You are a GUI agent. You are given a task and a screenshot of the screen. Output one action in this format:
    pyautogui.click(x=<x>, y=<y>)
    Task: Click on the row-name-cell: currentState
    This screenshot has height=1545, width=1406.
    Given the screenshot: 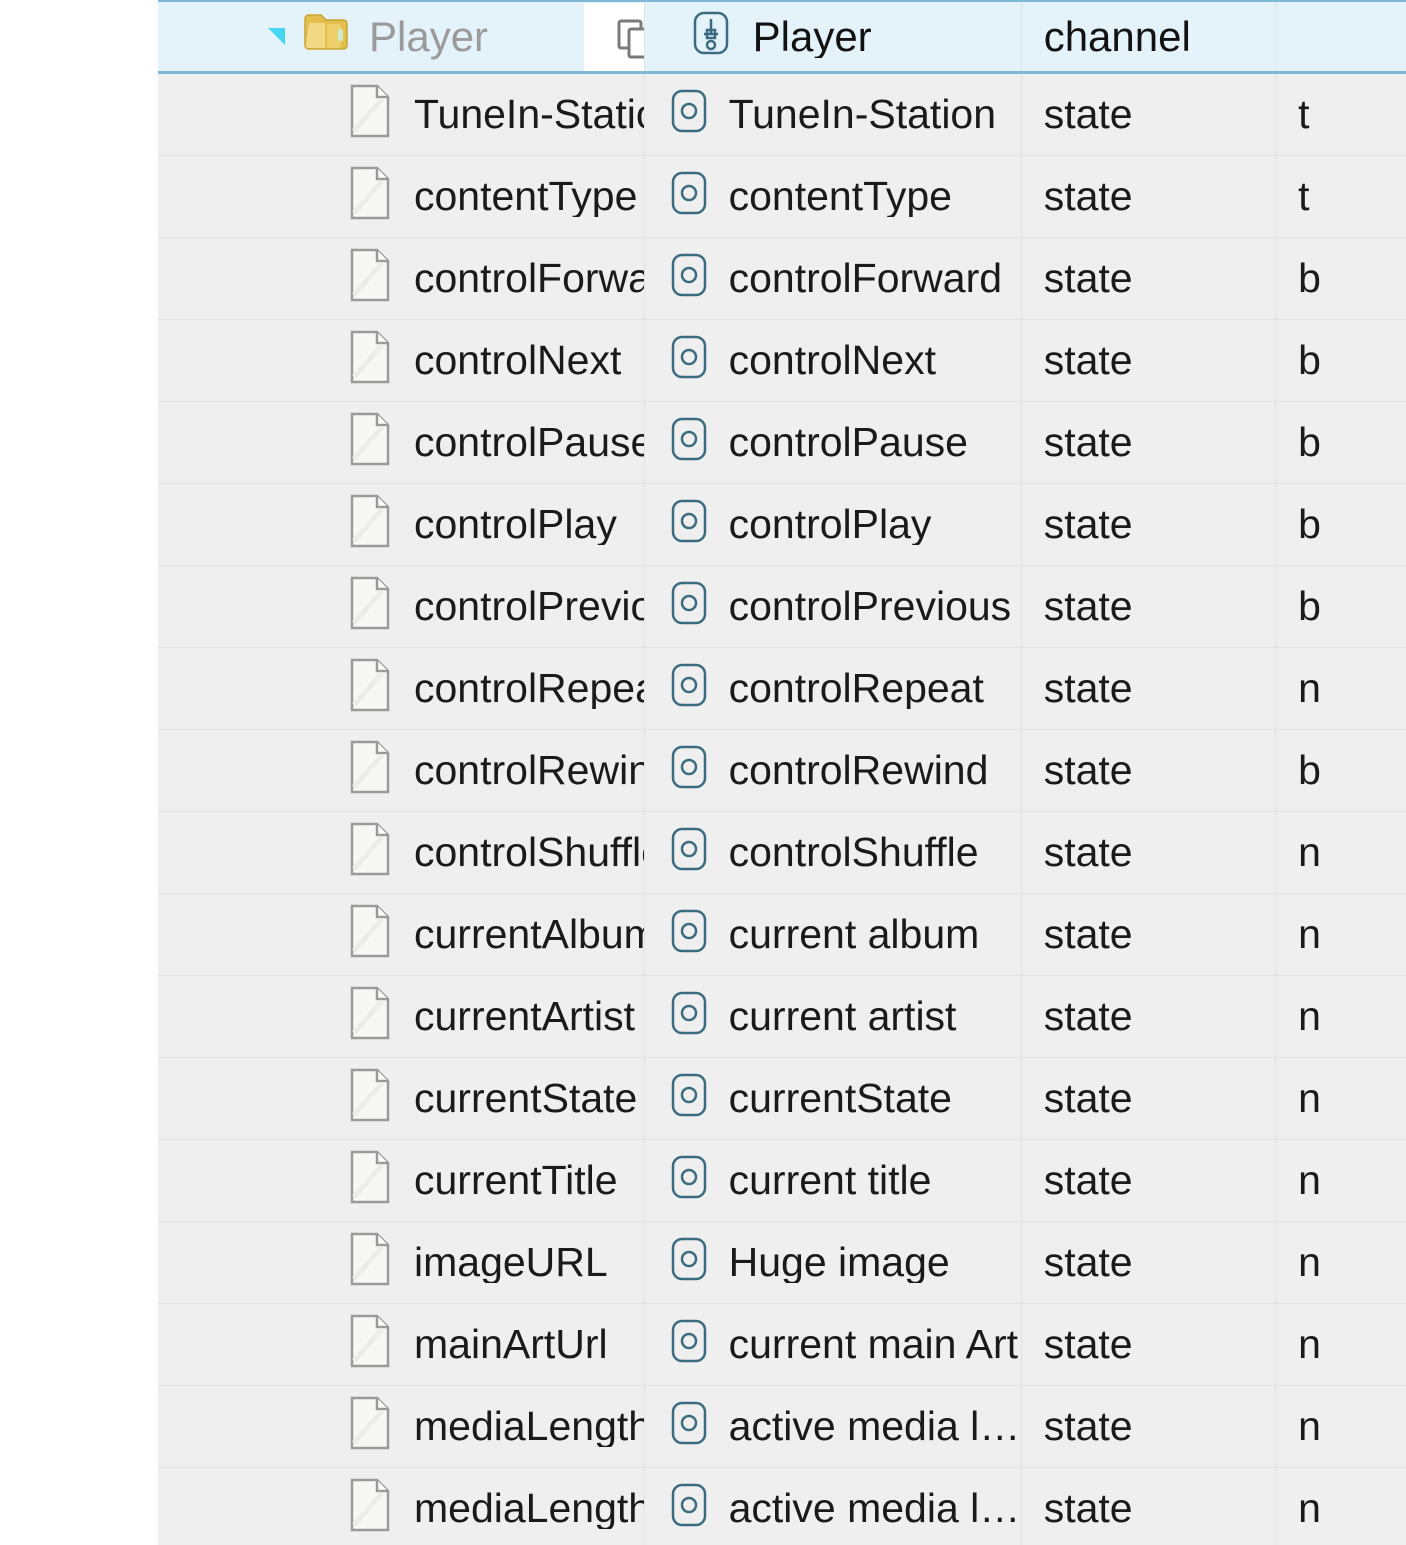 What is the action you would take?
    pyautogui.click(x=401, y=1098)
    